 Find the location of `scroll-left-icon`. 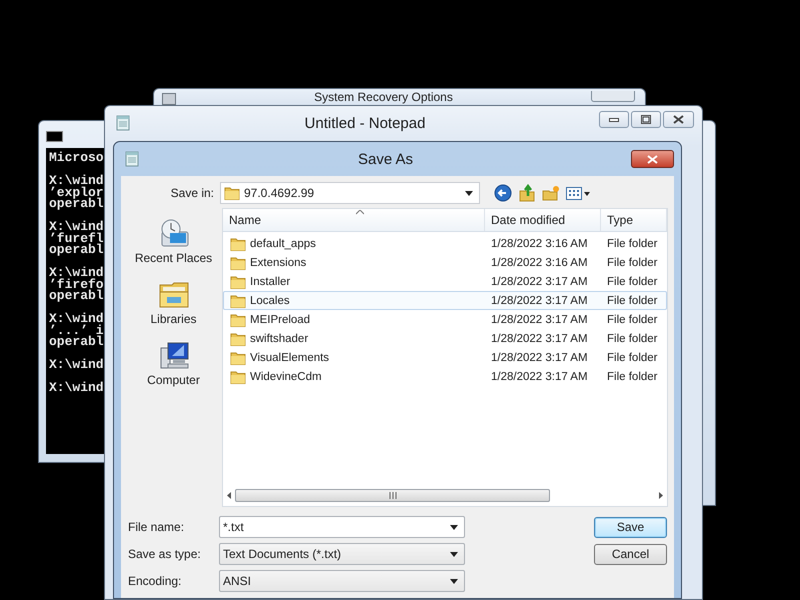

scroll-left-icon is located at coordinates (229, 495).